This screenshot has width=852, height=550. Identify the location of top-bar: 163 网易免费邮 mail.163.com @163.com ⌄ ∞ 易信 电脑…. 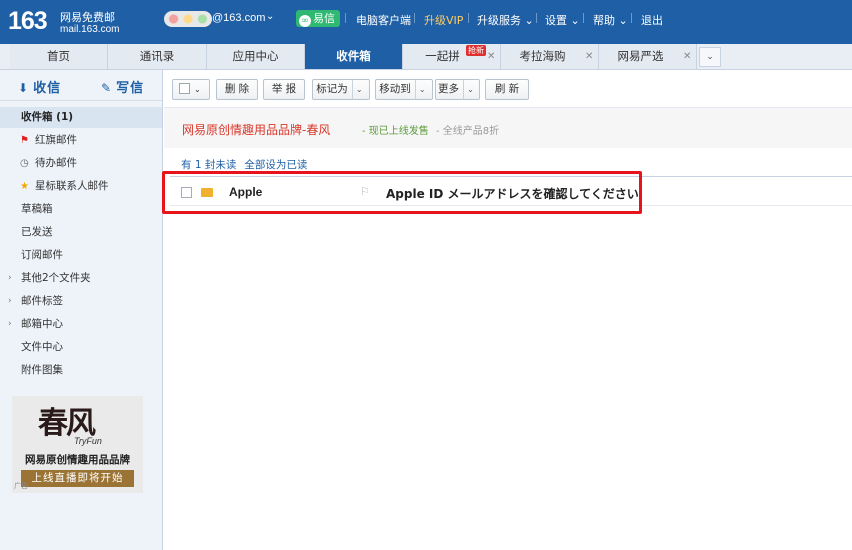
(426, 22).